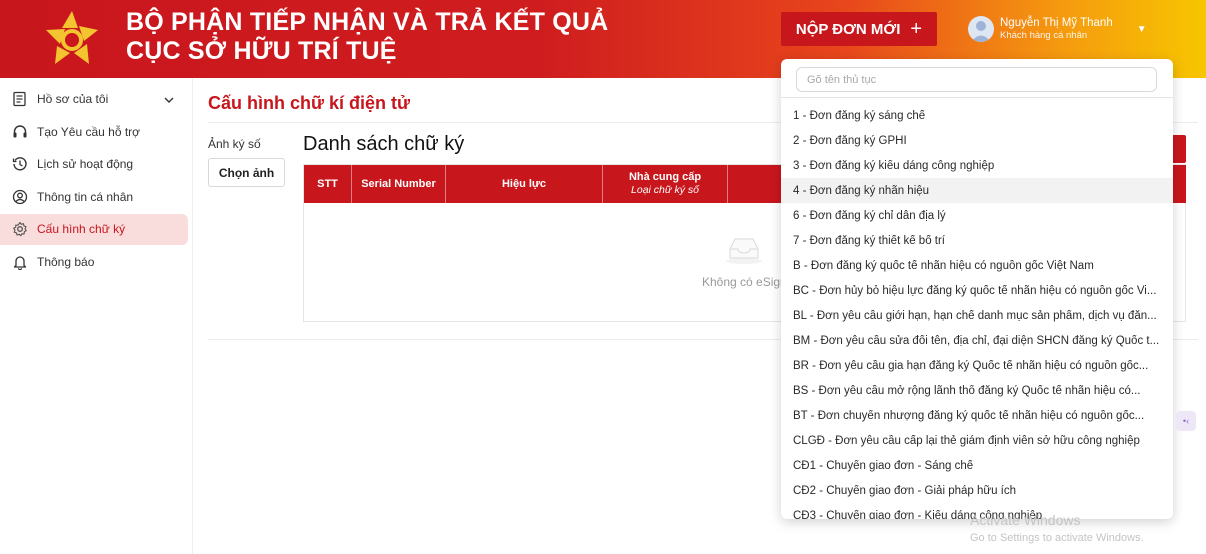  Describe the element at coordinates (66, 261) in the screenshot. I see `sidebar-item-label: Thông báo` at that location.